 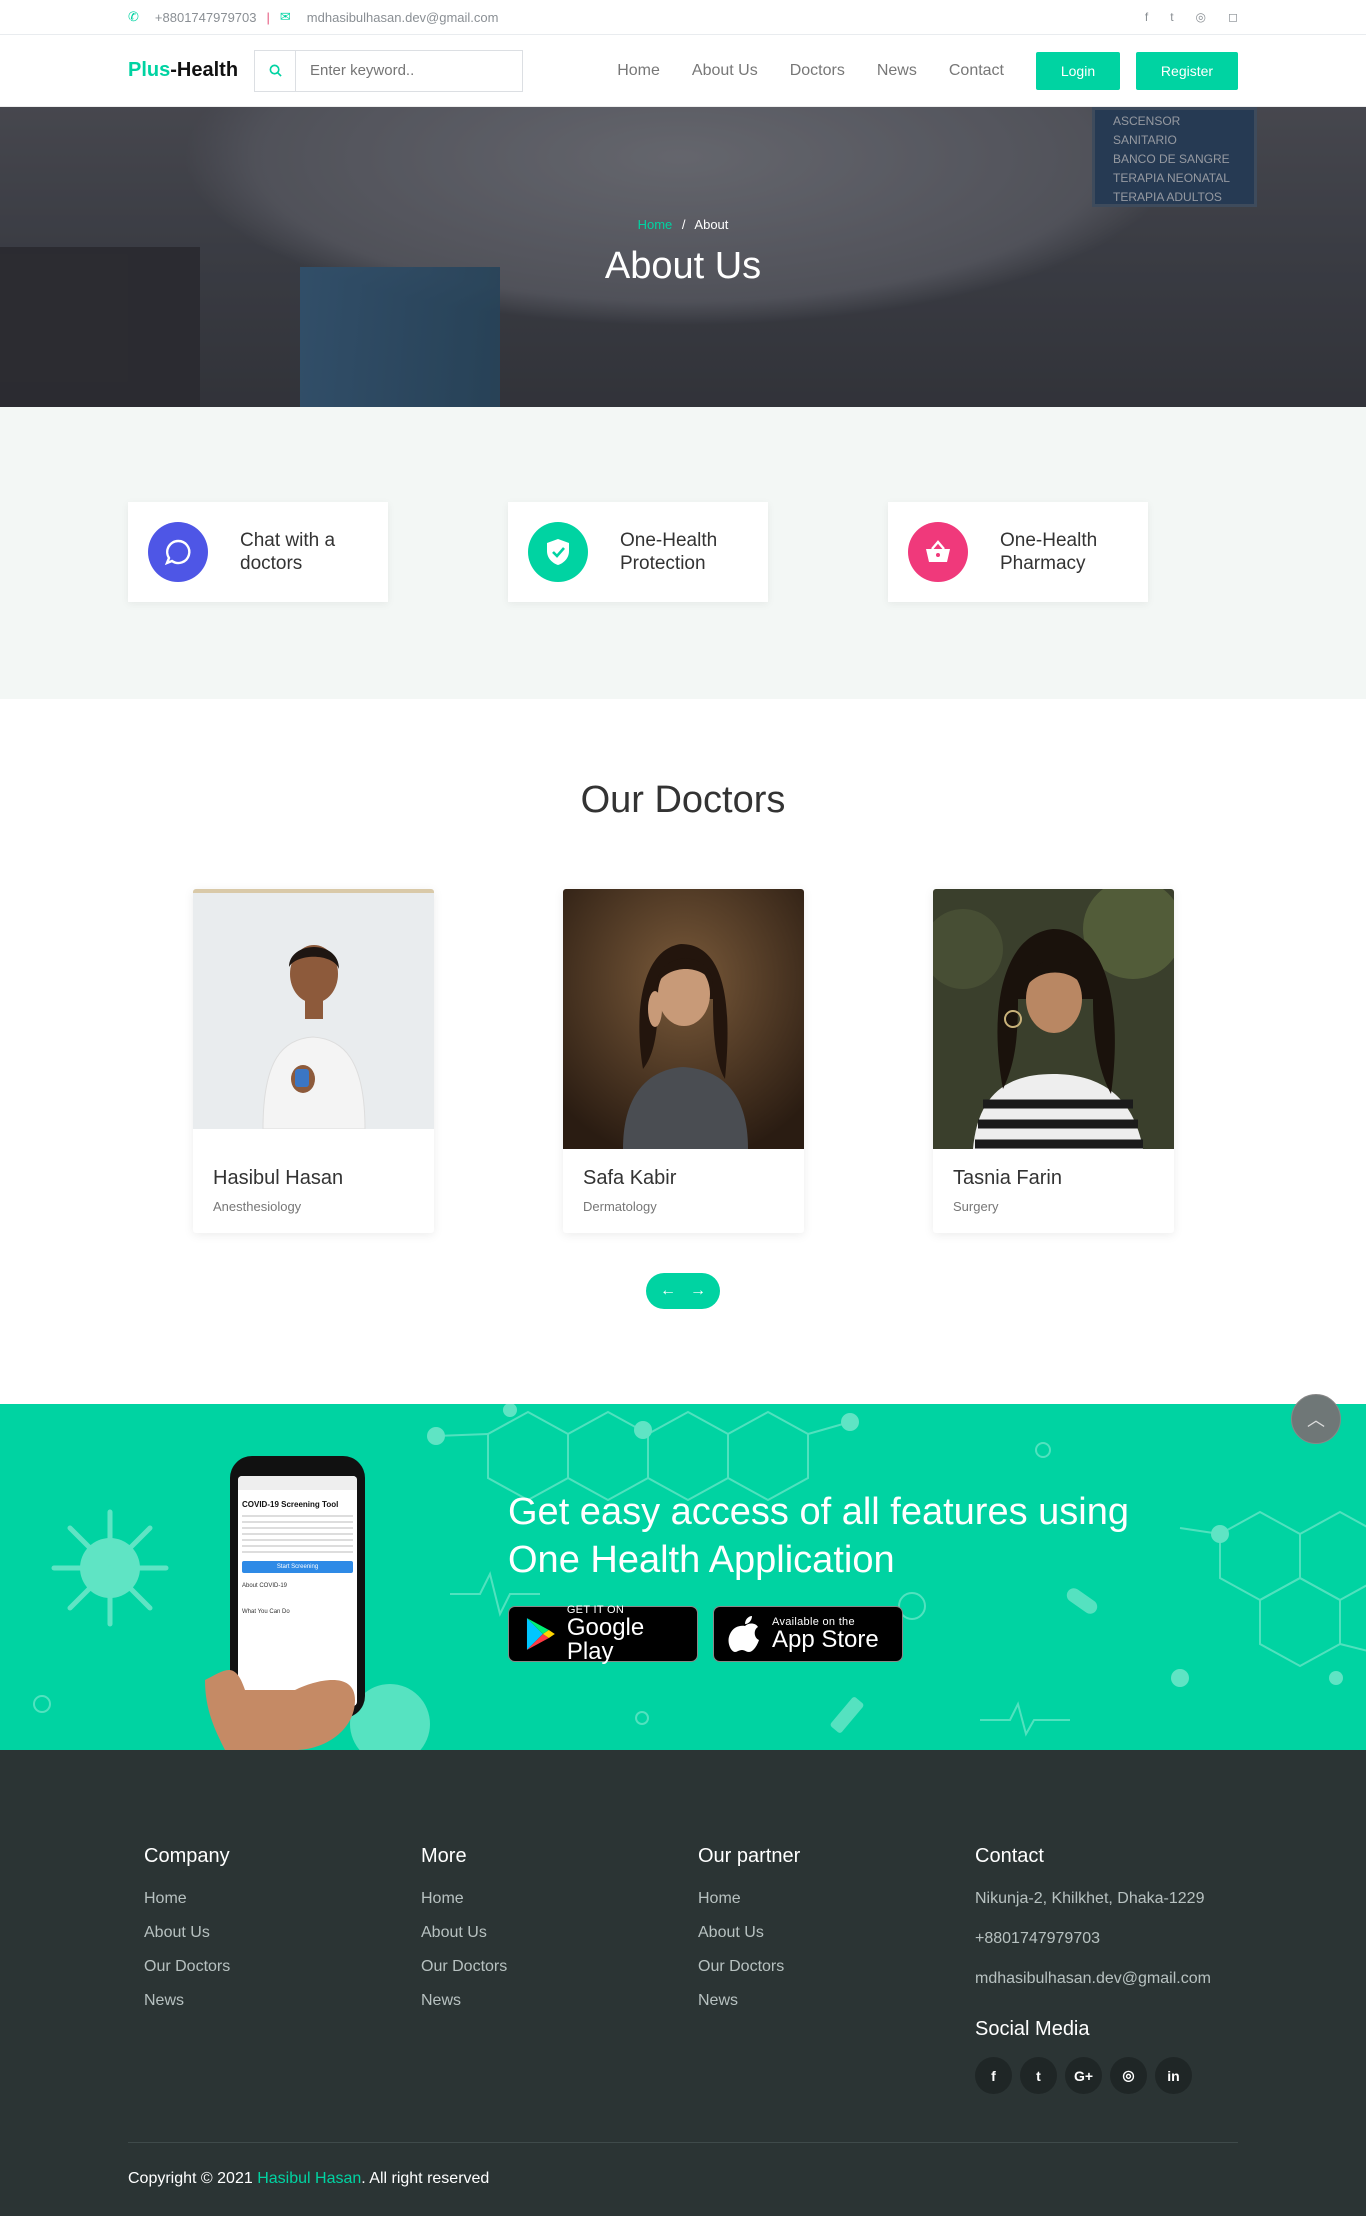 I want to click on dribbble-icon: ◎, so click(x=1201, y=17).